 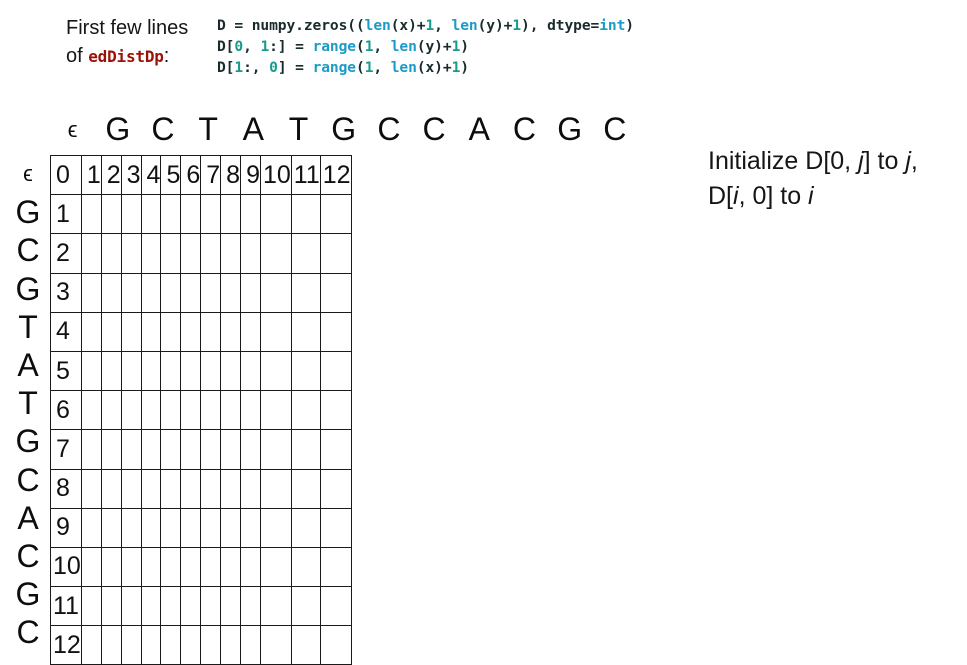 What do you see at coordinates (66, 175) in the screenshot?
I see `matrix-cell-0-0: 0` at bounding box center [66, 175].